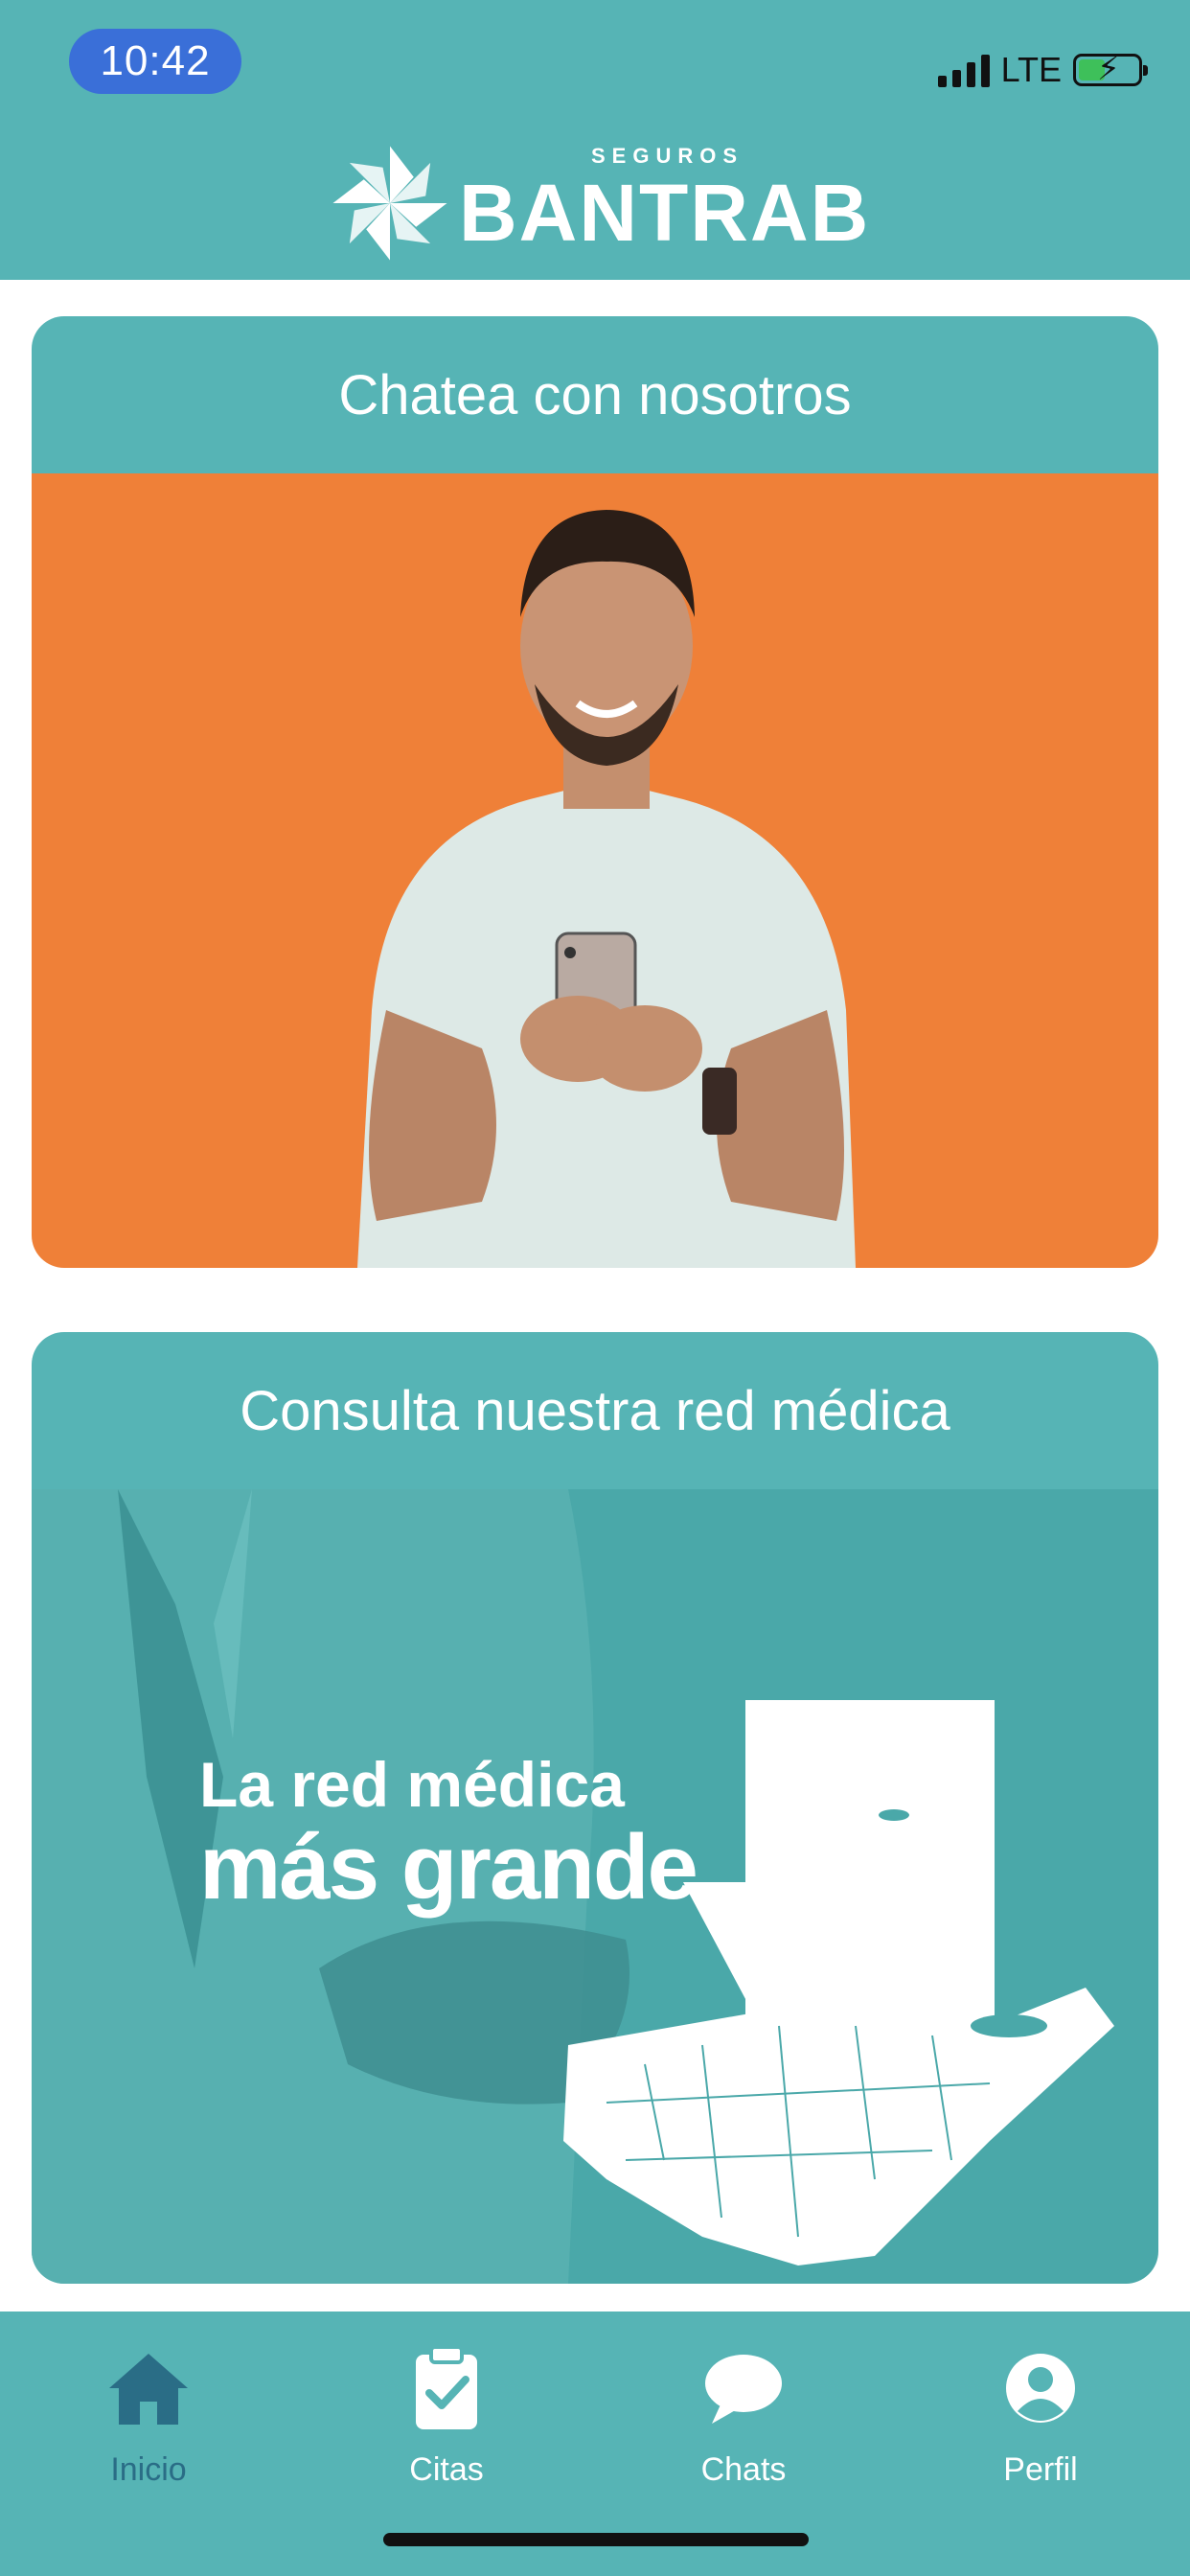 This screenshot has height=2576, width=1190. What do you see at coordinates (1031, 69) in the screenshot?
I see `network-label: LTE` at bounding box center [1031, 69].